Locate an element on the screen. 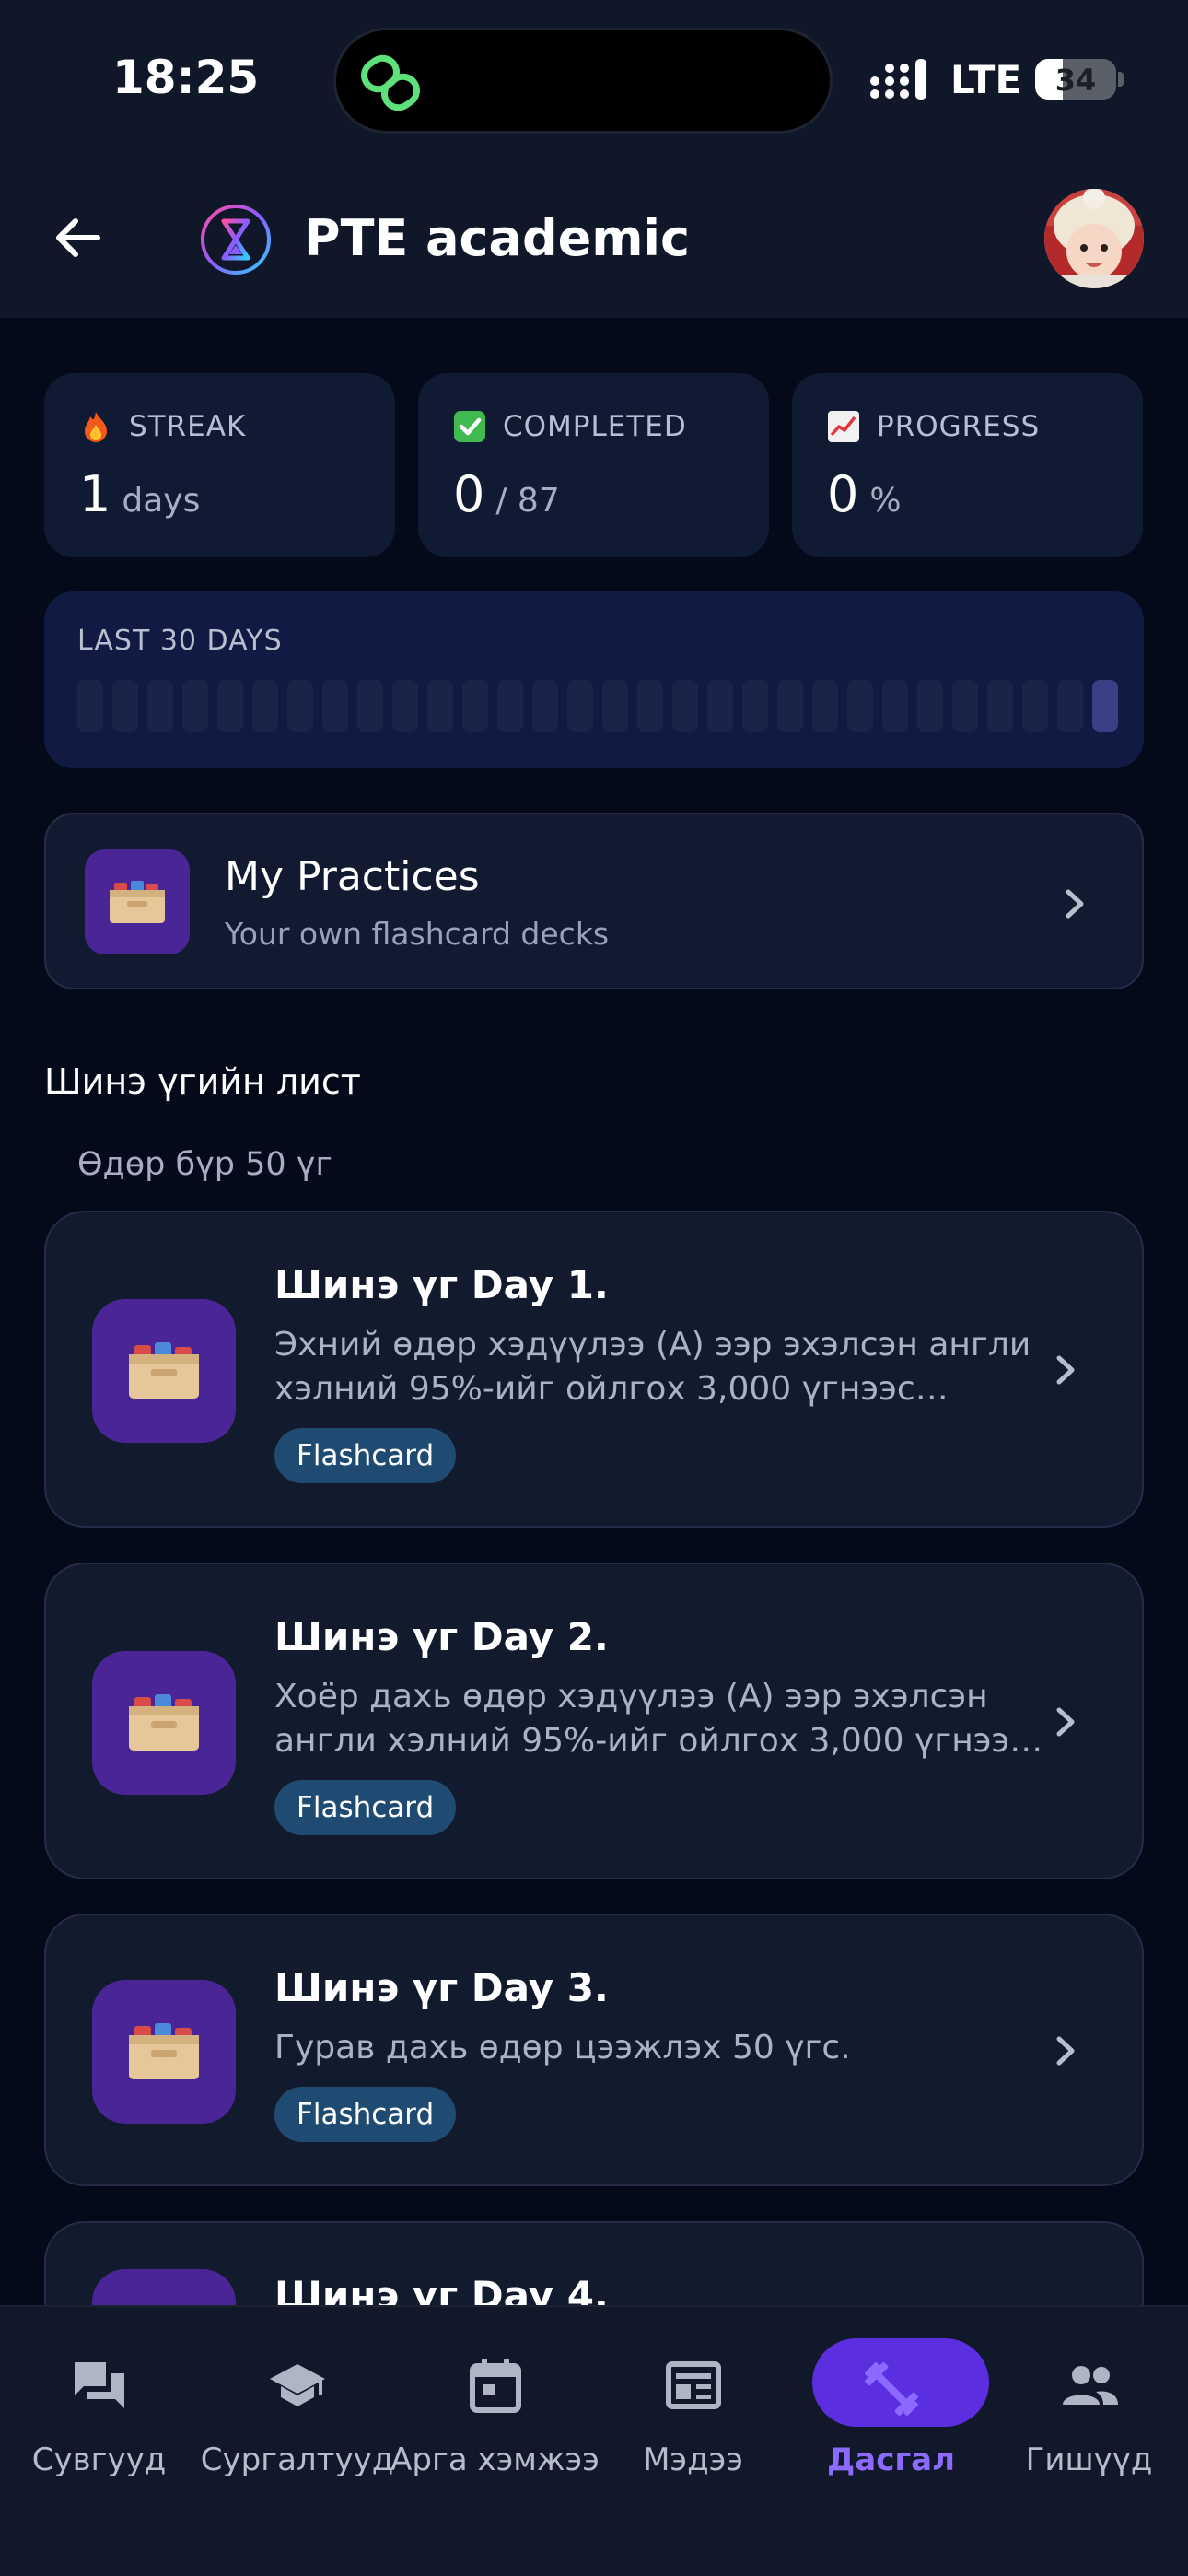 This screenshot has height=2576, width=1188. nav-item-practice: Дасгал is located at coordinates (891, 2414).